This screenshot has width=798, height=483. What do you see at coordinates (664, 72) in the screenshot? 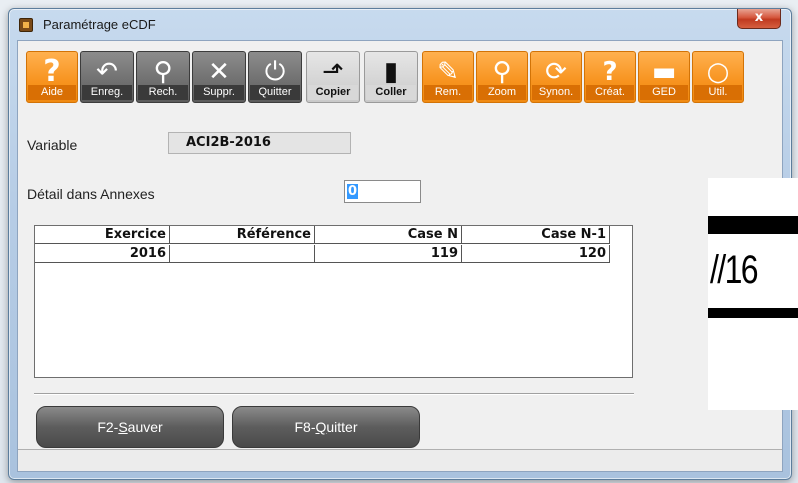
I see `folder-icon: ▬` at bounding box center [664, 72].